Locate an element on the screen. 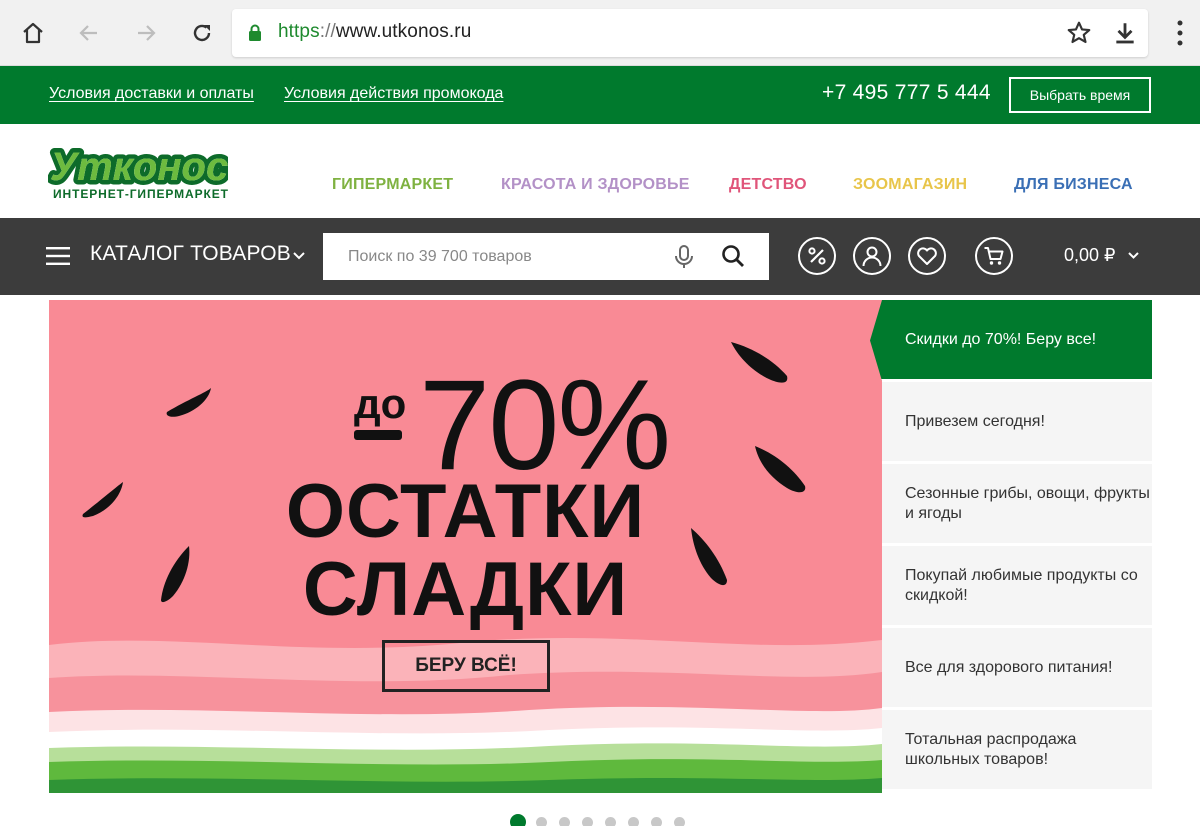 Image resolution: width=1200 pixels, height=826 pixels. browser-toolbar: https://www.utkonos.ru is located at coordinates (600, 33).